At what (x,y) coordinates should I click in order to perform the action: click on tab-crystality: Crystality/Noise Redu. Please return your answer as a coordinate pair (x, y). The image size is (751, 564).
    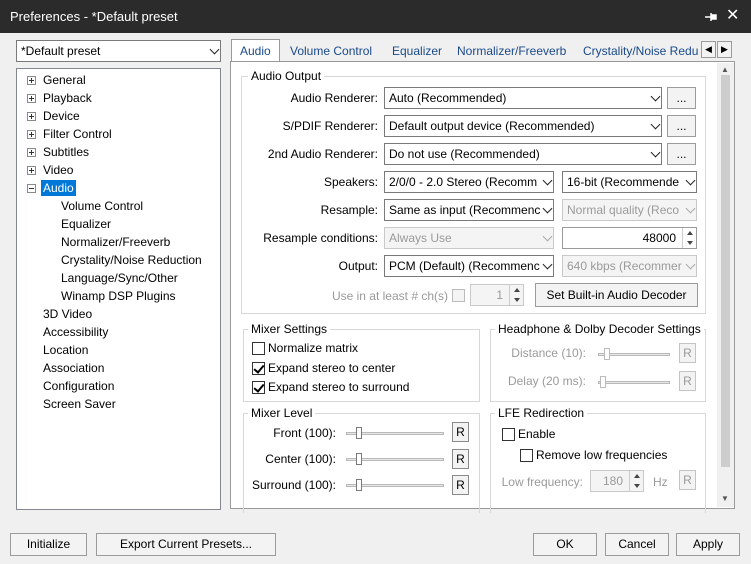
    Looking at the image, I should click on (642, 51).